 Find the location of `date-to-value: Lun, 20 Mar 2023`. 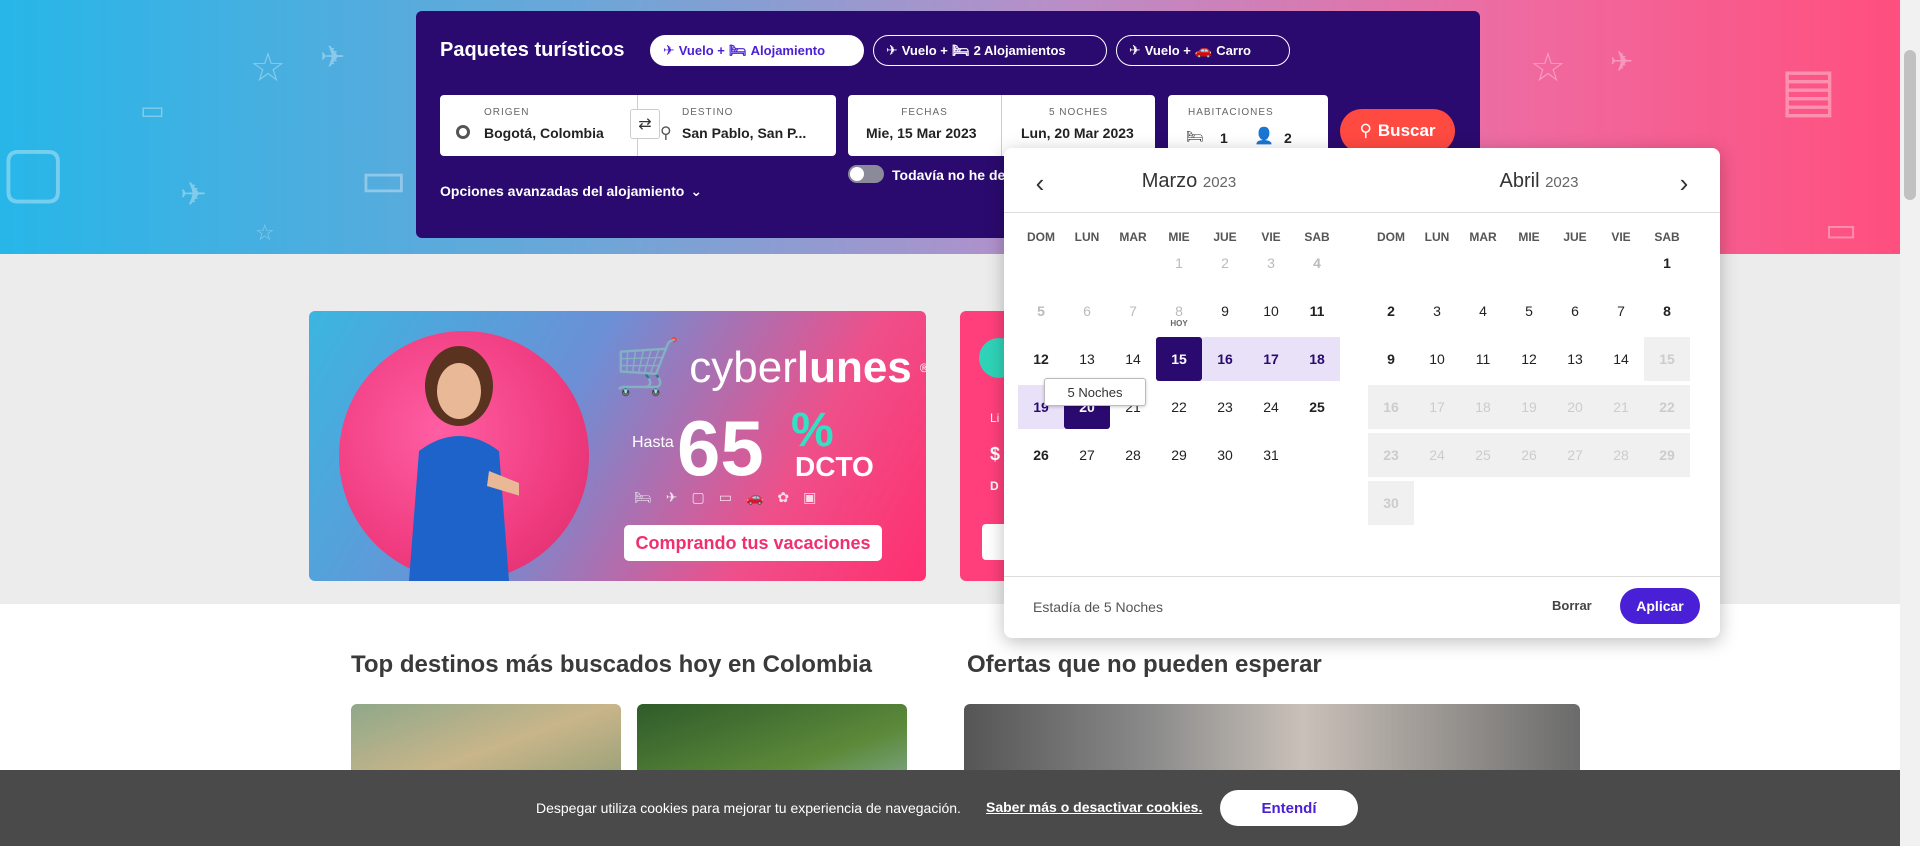

date-to-value: Lun, 20 Mar 2023 is located at coordinates (1077, 133).